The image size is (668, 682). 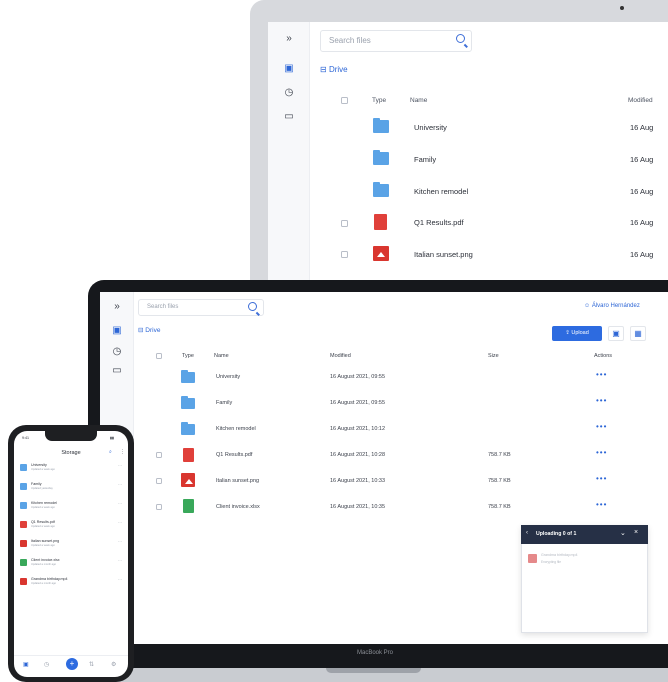 I want to click on list-item-title: Client invoice.xlsx, so click(x=45, y=560).